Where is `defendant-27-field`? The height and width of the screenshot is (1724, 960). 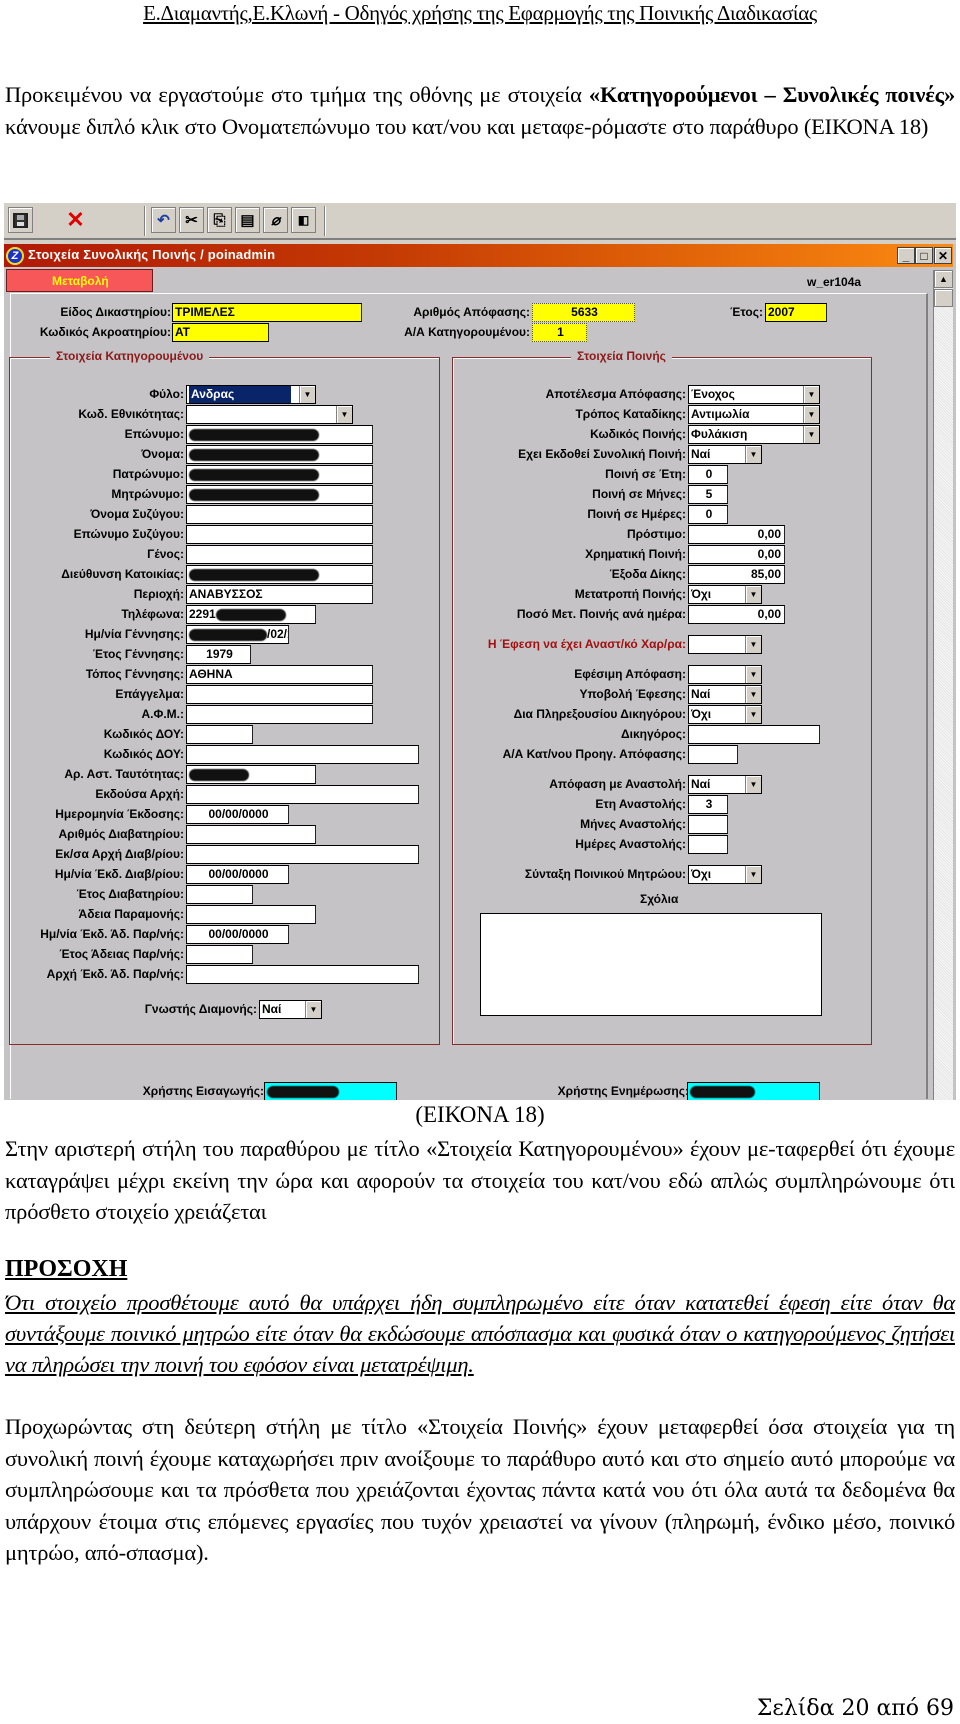
defendant-27-field is located at coordinates (251, 914).